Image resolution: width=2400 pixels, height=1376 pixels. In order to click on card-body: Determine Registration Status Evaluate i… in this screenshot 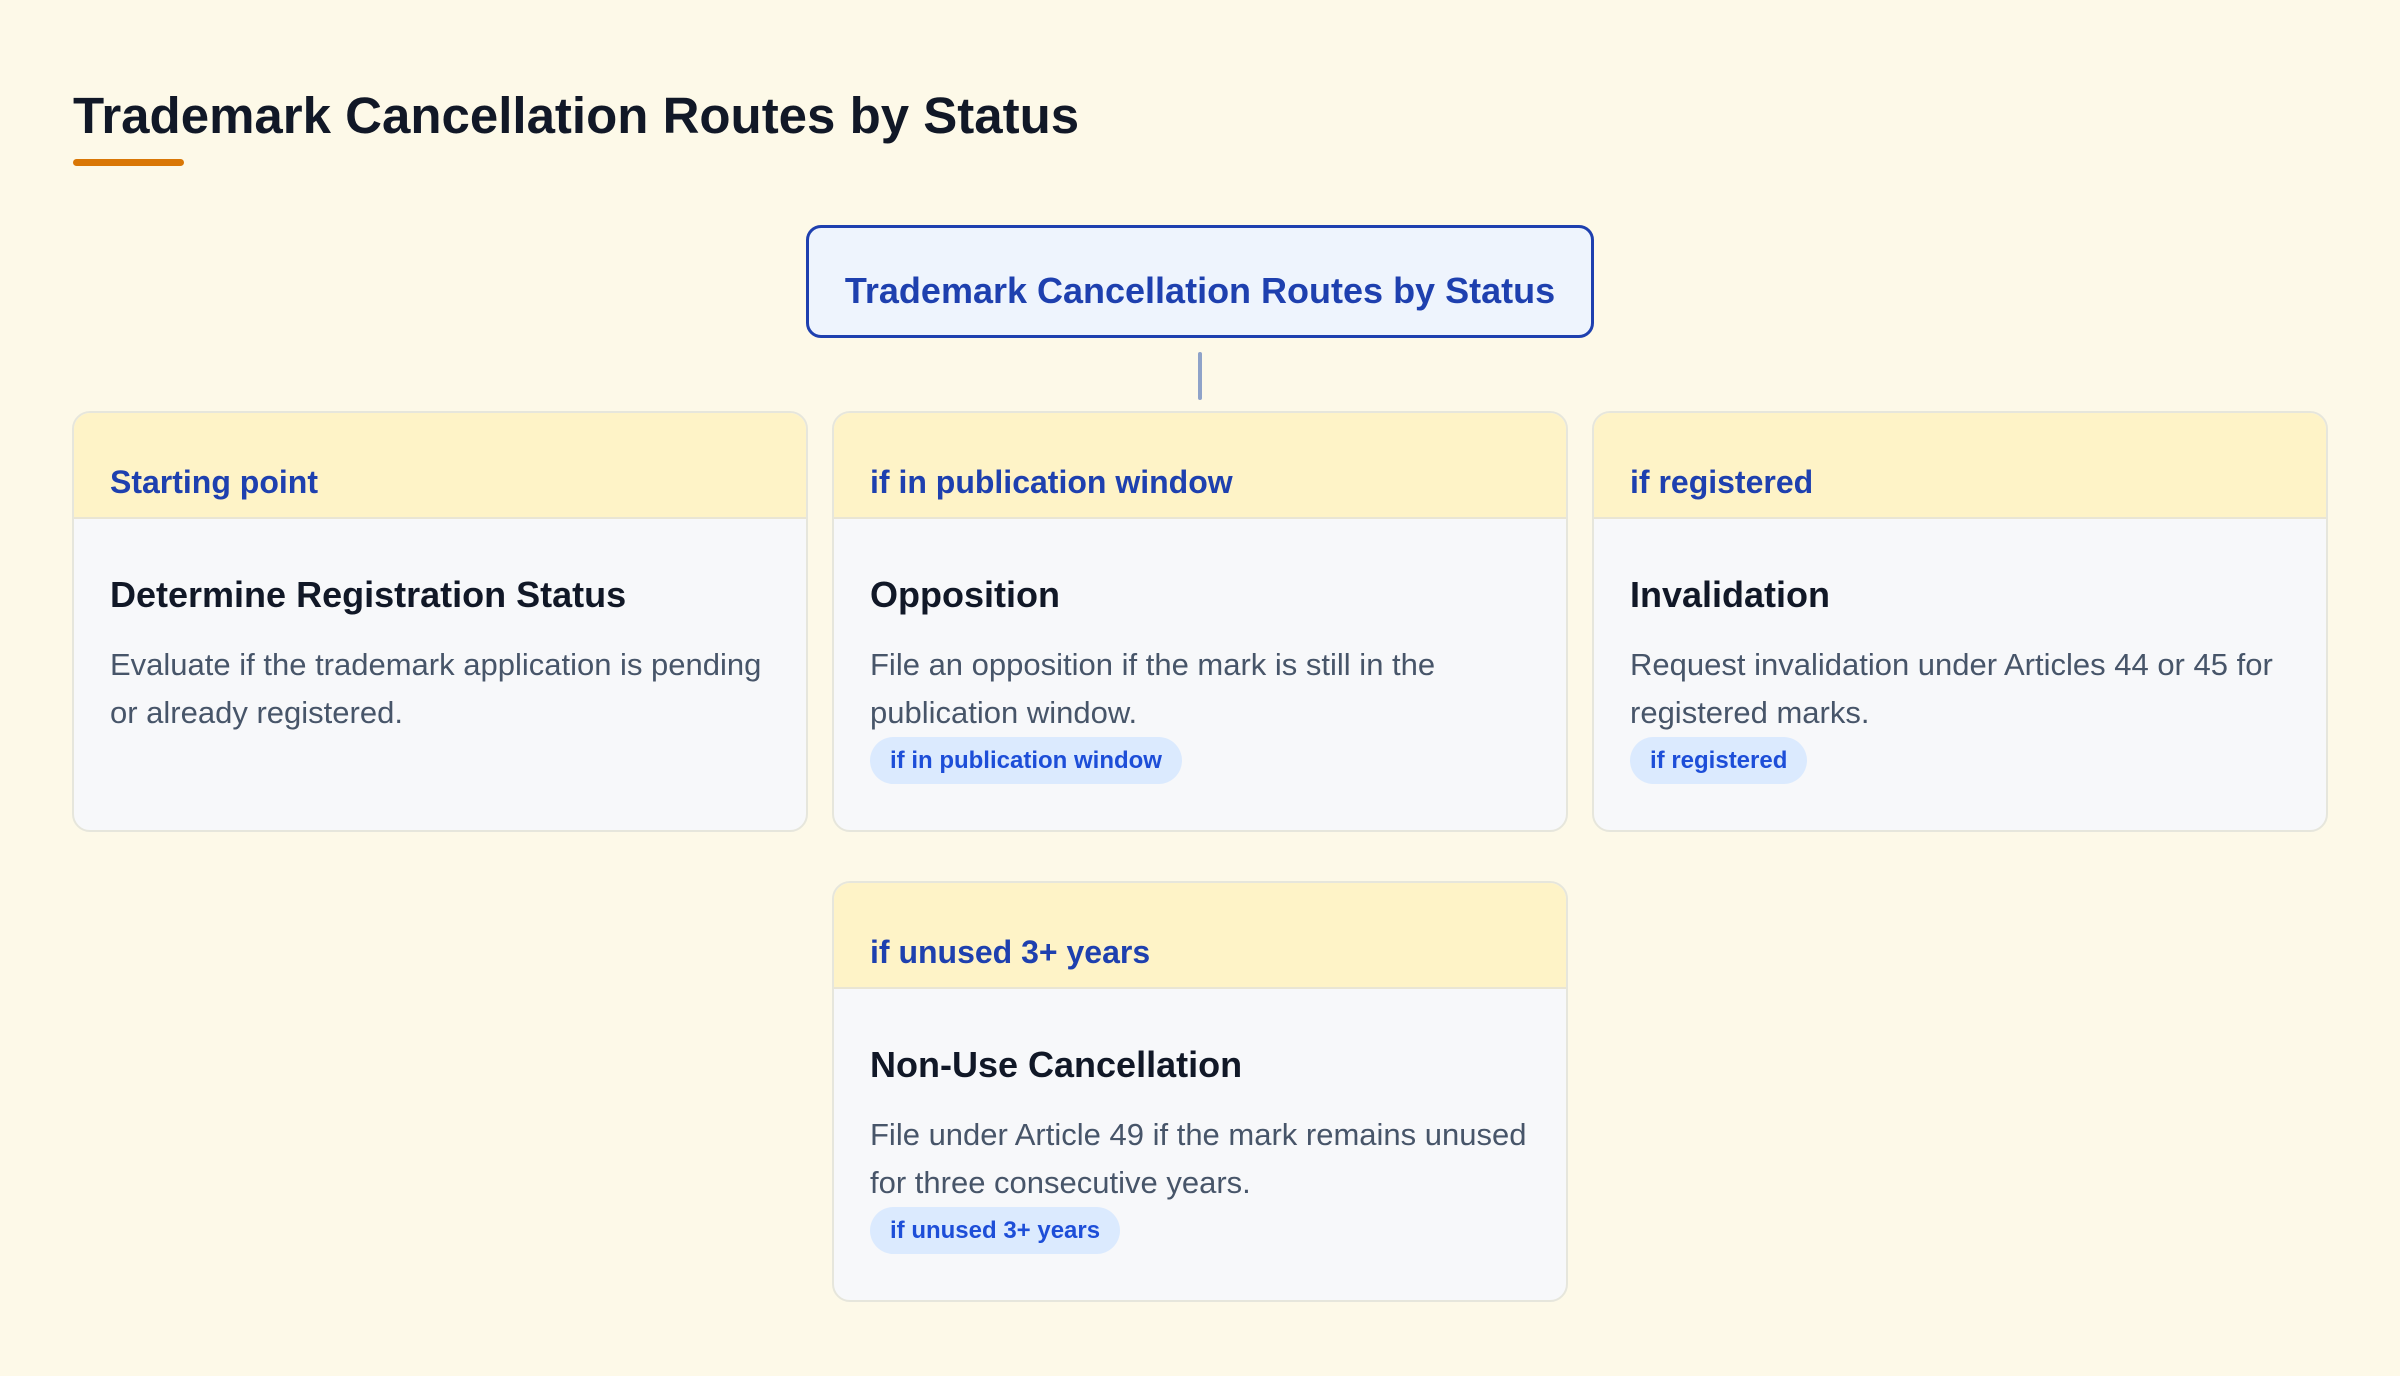, I will do `click(440, 628)`.